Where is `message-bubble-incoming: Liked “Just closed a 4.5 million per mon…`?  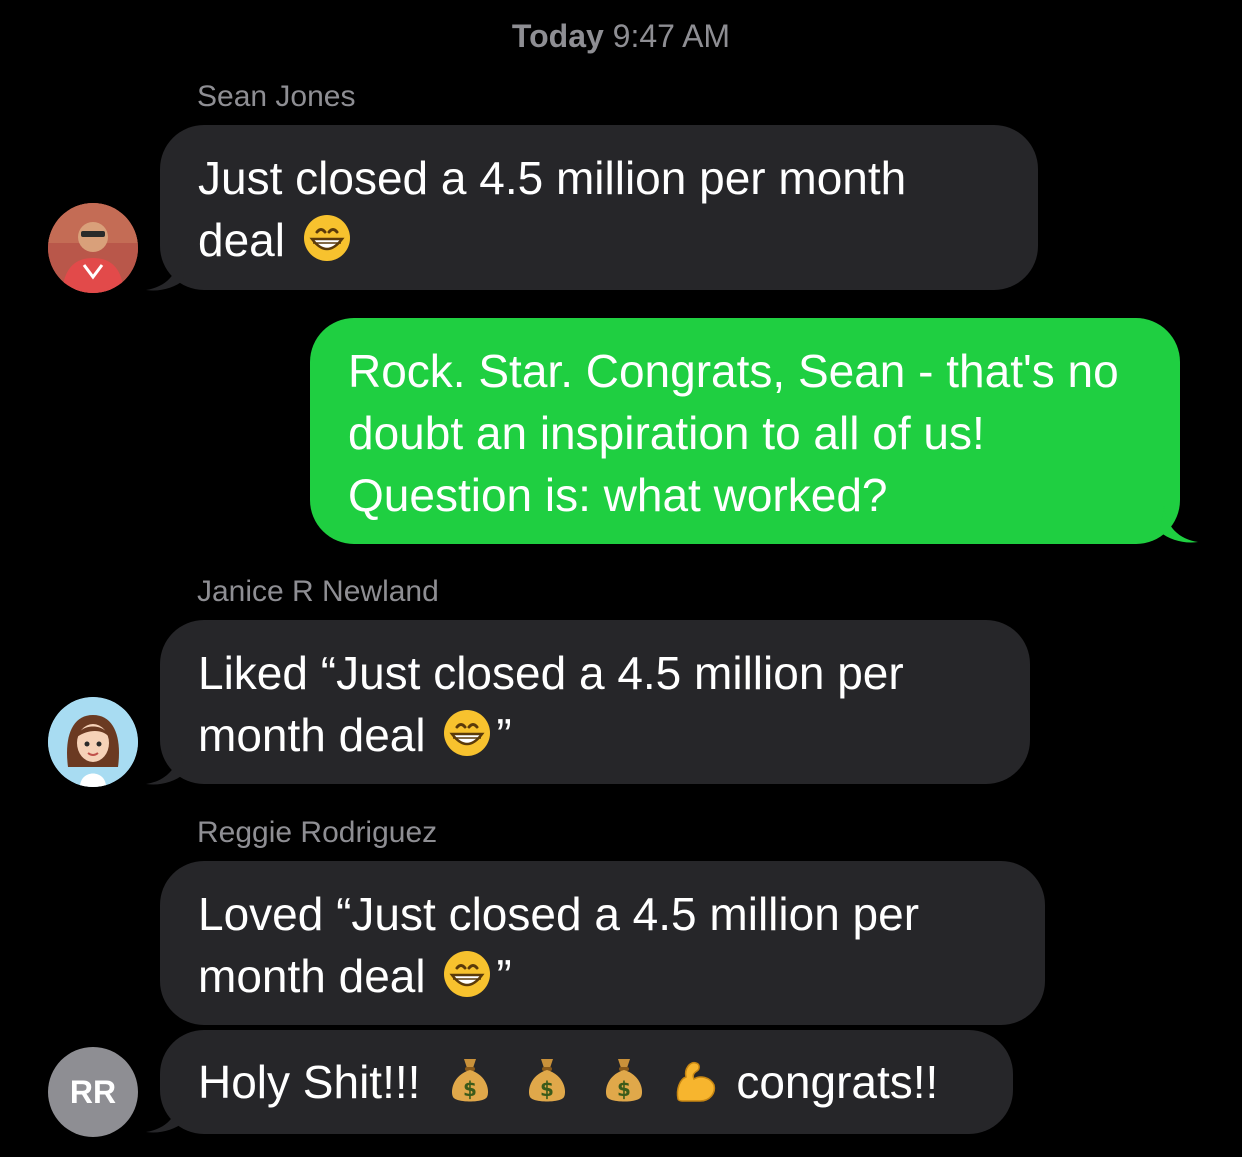 message-bubble-incoming: Liked “Just closed a 4.5 million per mon… is located at coordinates (595, 702).